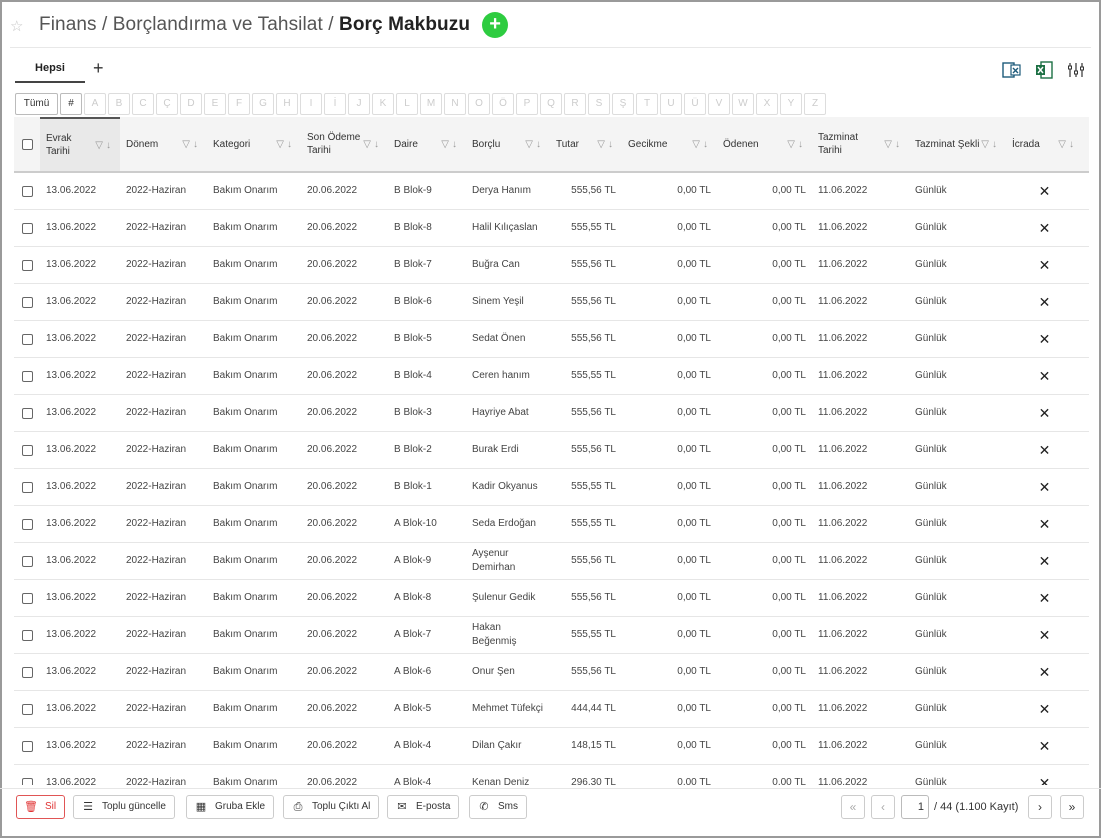  What do you see at coordinates (791, 104) in the screenshot?
I see `letter-button: Y` at bounding box center [791, 104].